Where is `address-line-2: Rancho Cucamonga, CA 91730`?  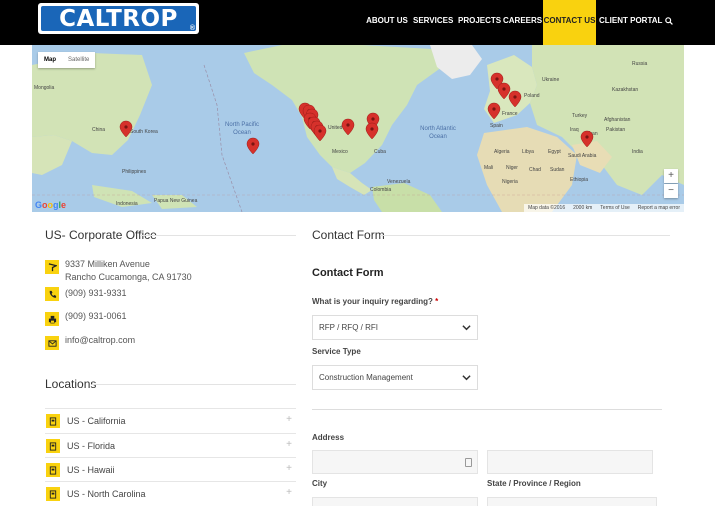
address-line-2: Rancho Cucamonga, CA 91730 is located at coordinates (128, 277).